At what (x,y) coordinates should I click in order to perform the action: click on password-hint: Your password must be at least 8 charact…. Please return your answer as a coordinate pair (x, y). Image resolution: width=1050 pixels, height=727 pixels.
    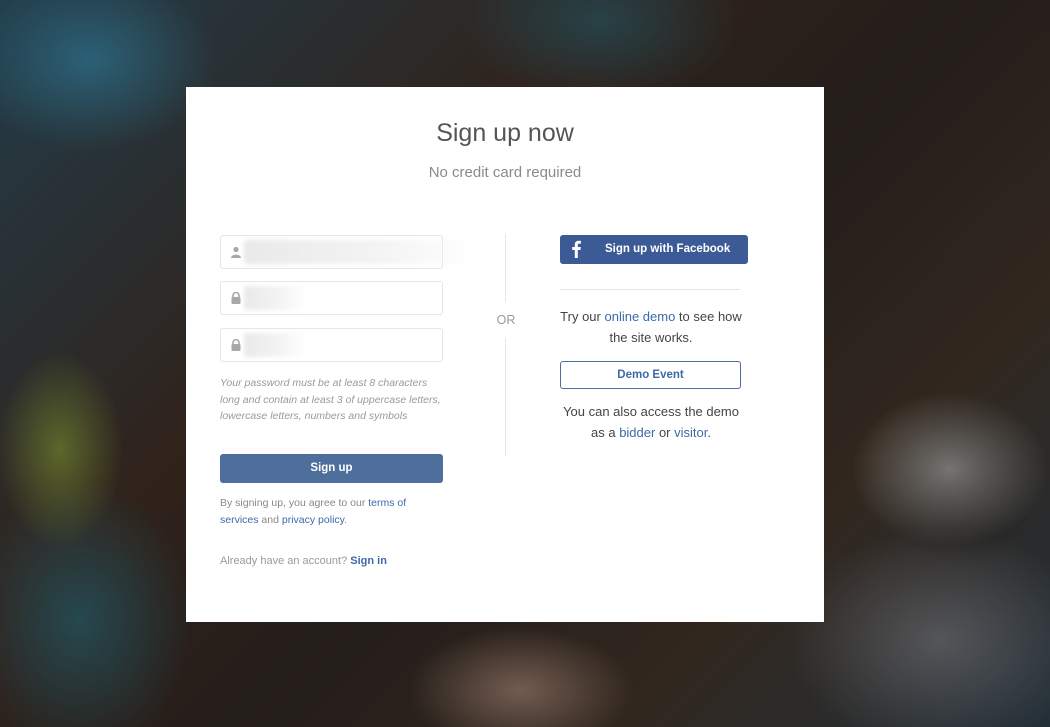
    Looking at the image, I should click on (330, 399).